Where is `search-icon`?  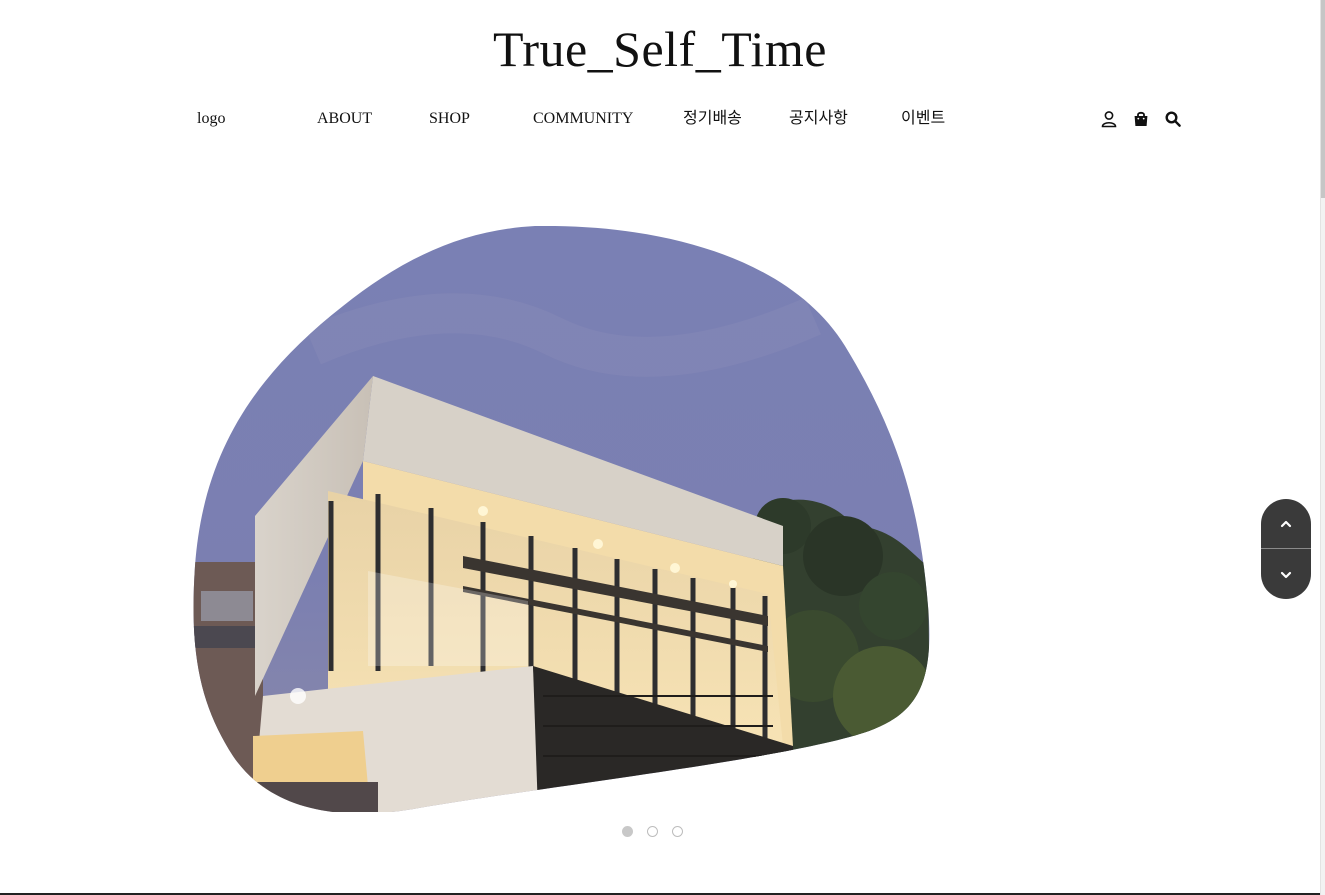 search-icon is located at coordinates (1173, 119).